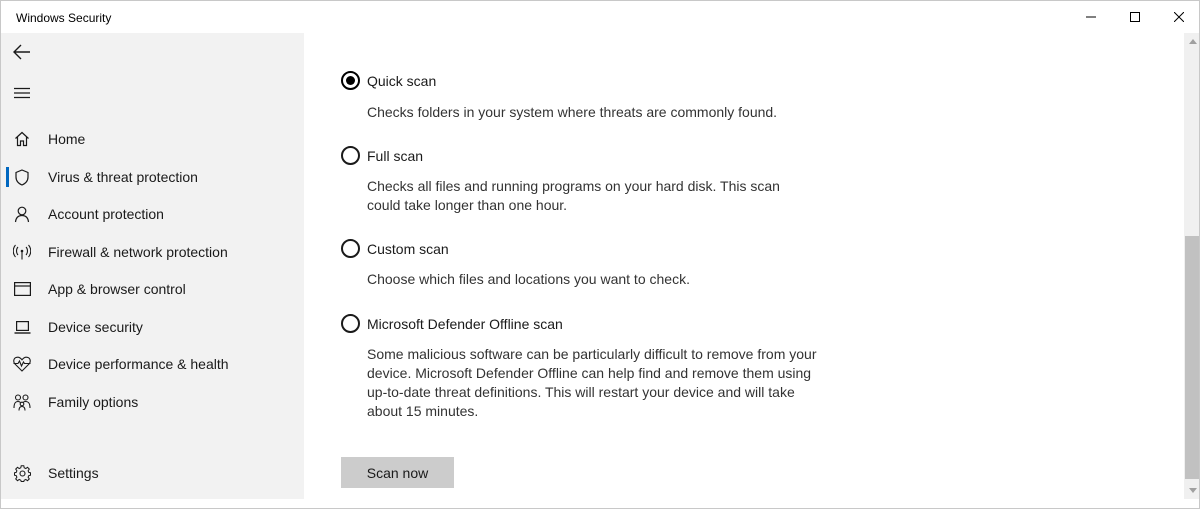 This screenshot has height=509, width=1200. I want to click on scrollbar-thumb, so click(1192, 357).